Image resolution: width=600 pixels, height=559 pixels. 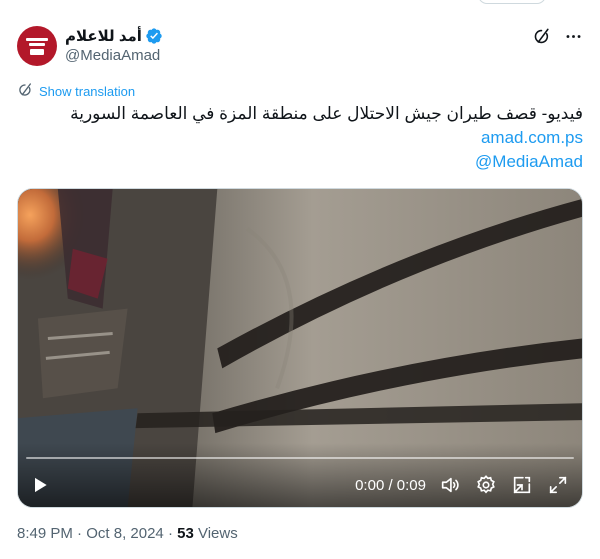 I want to click on popout-icon, so click(x=522, y=485).